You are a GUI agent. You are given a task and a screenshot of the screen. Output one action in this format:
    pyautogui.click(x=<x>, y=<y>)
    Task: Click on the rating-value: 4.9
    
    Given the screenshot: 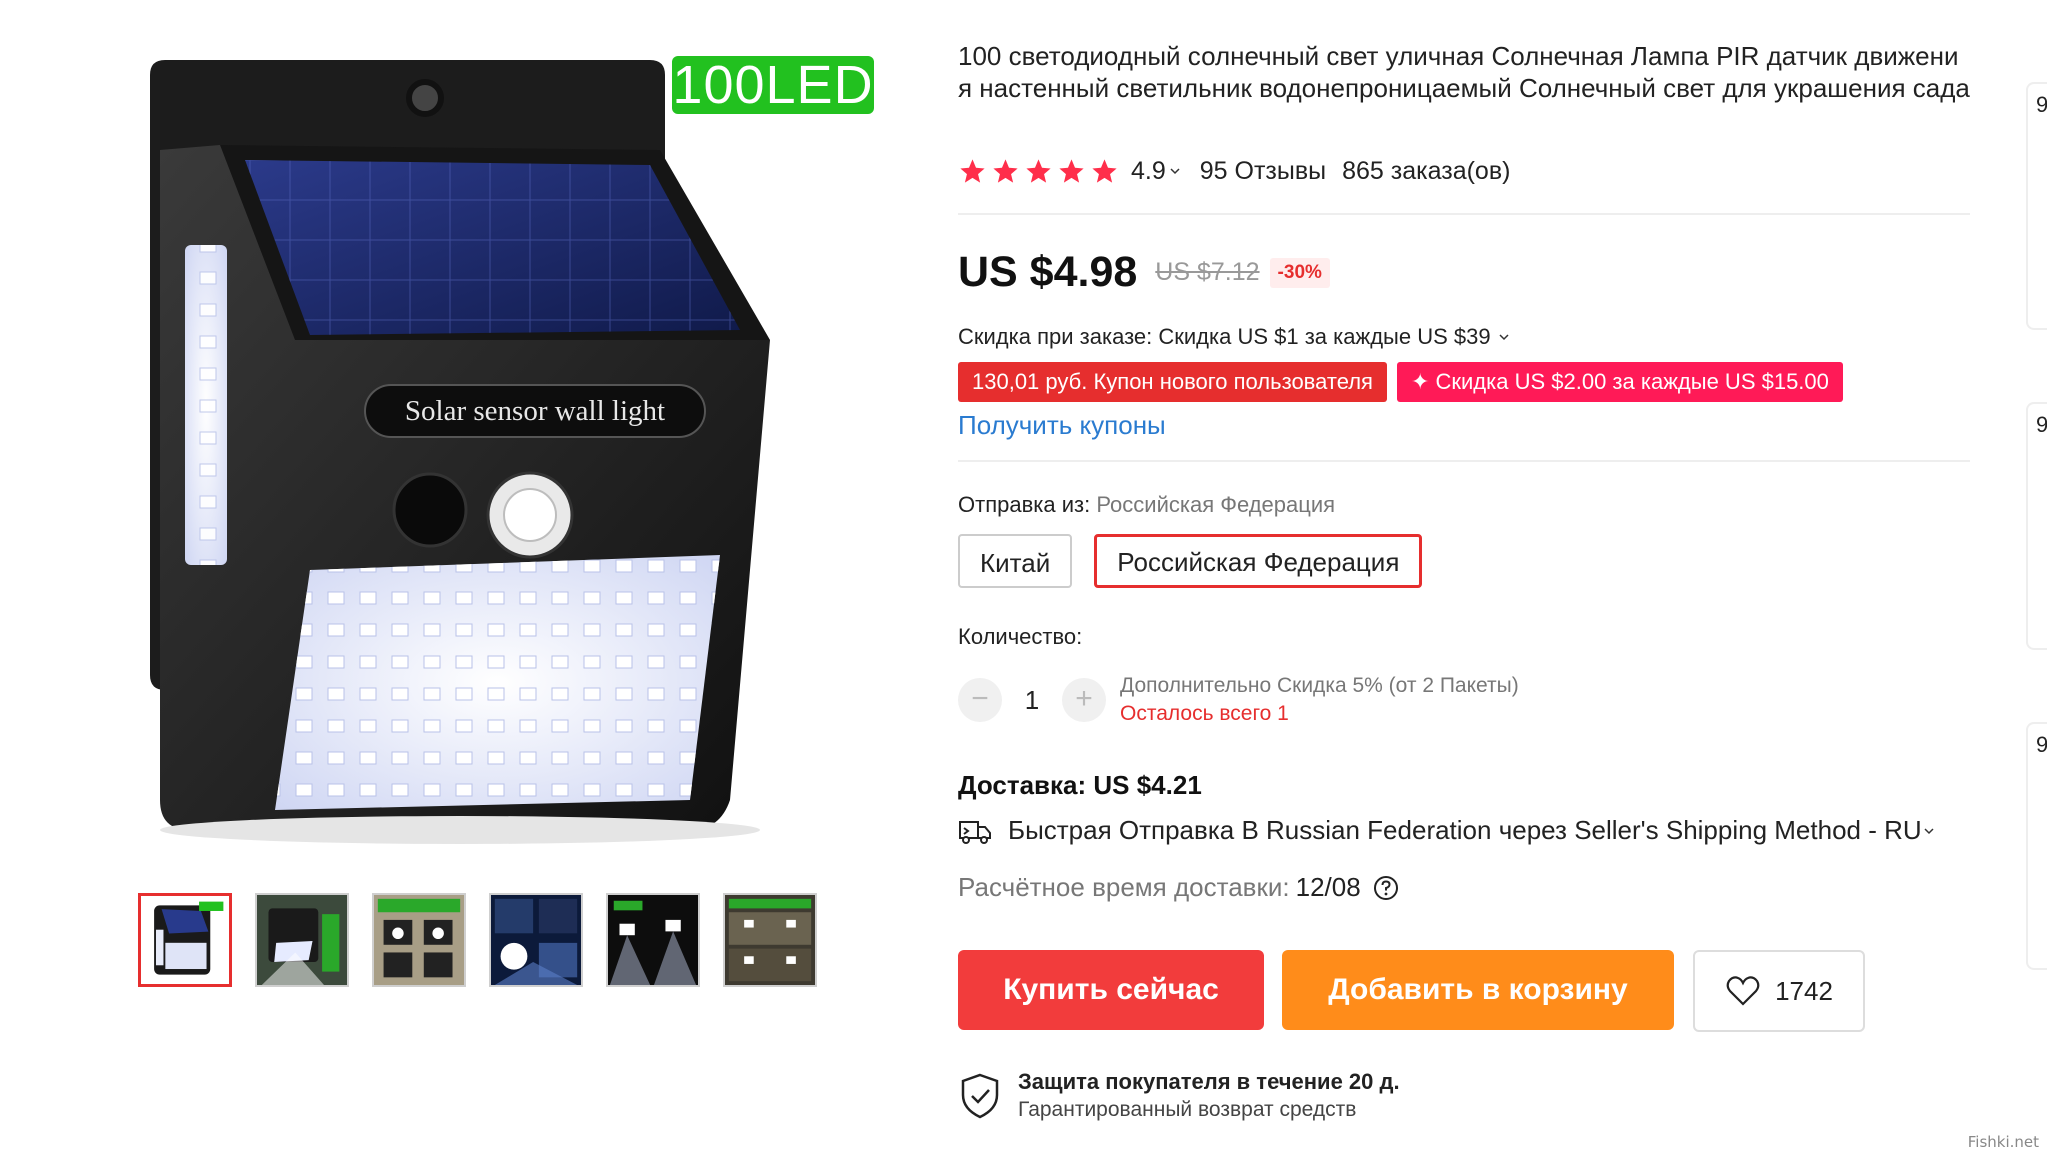 What is the action you would take?
    pyautogui.click(x=1148, y=171)
    